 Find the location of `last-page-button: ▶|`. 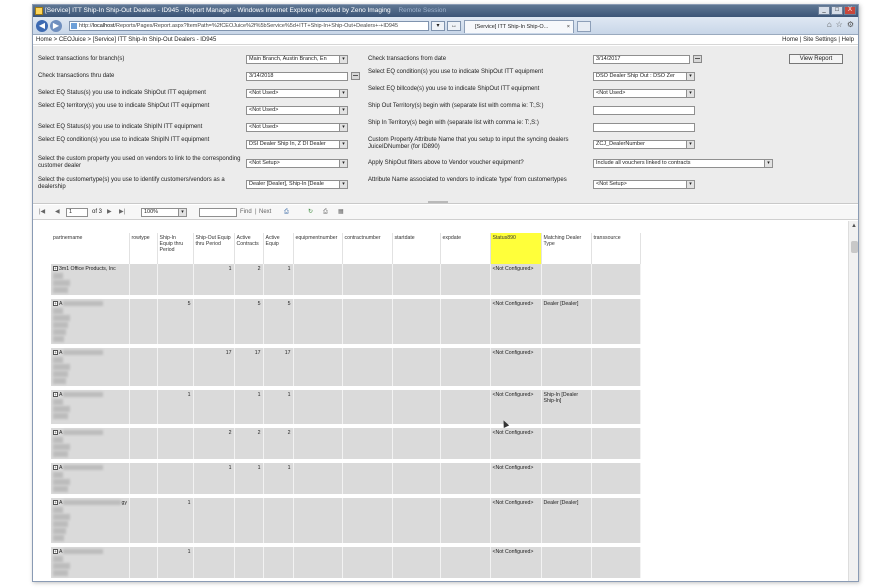

last-page-button: ▶| is located at coordinates (122, 212).